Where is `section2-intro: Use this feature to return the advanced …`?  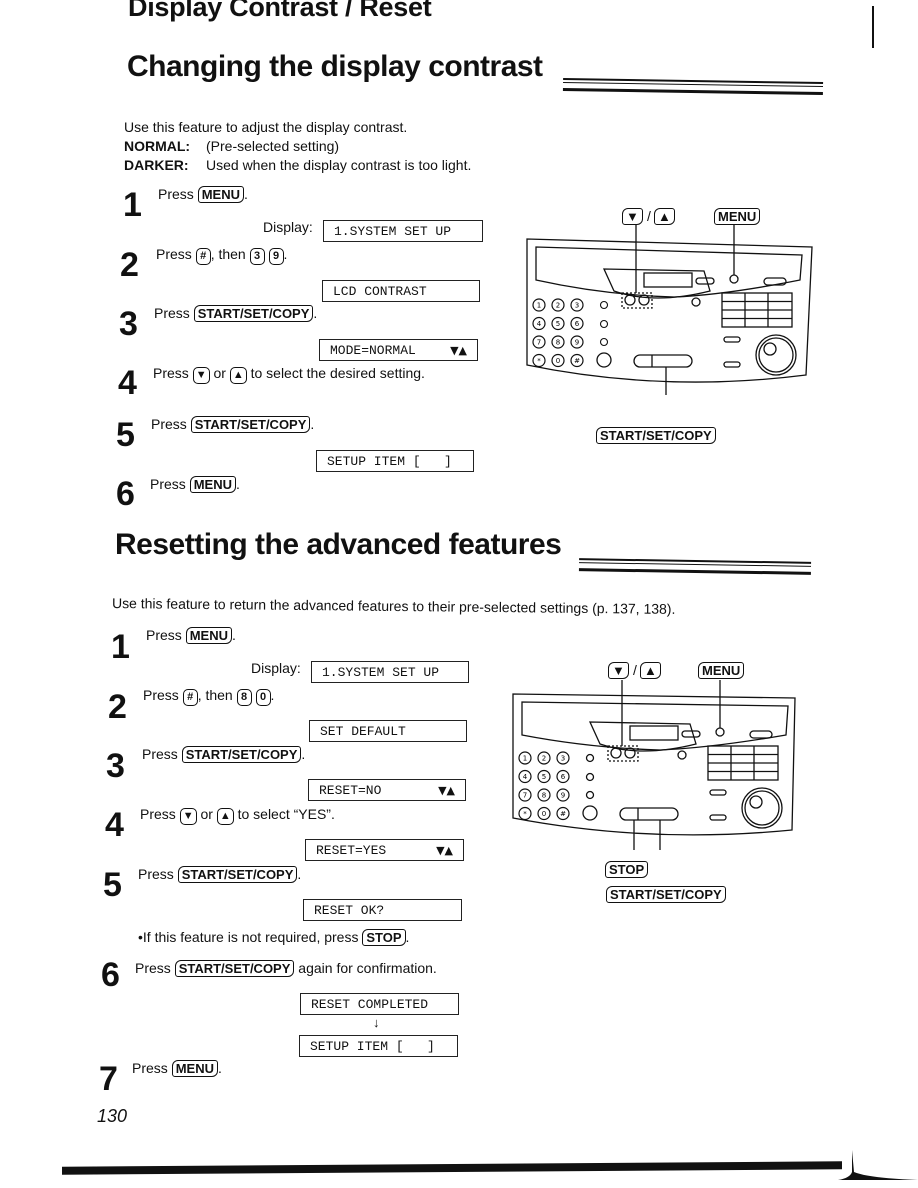
section2-intro: Use this feature to return the advanced … is located at coordinates (393, 606).